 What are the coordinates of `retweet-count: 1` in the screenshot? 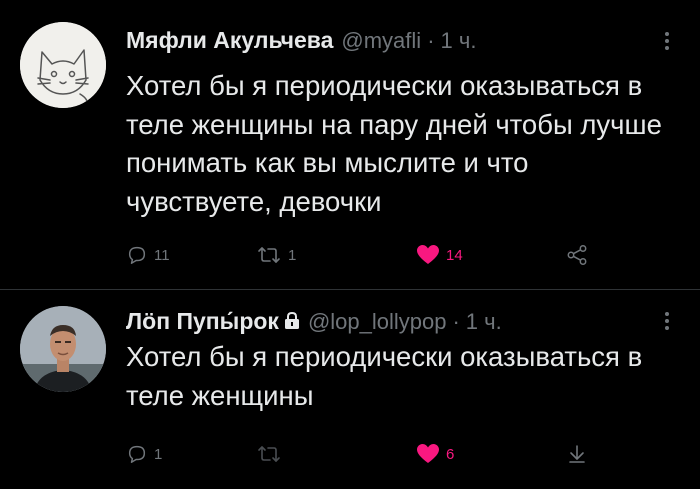 It's located at (292, 255).